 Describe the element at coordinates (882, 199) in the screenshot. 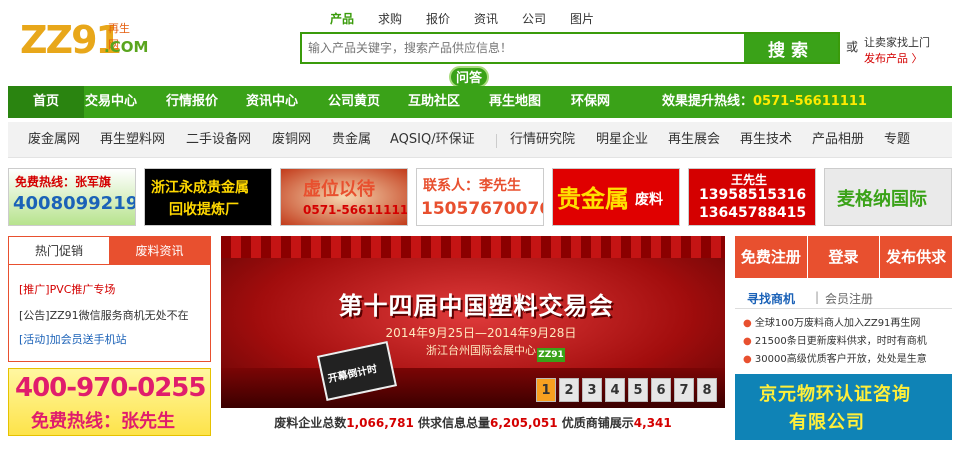

I see `ad7-title: 麦格纳国际` at that location.